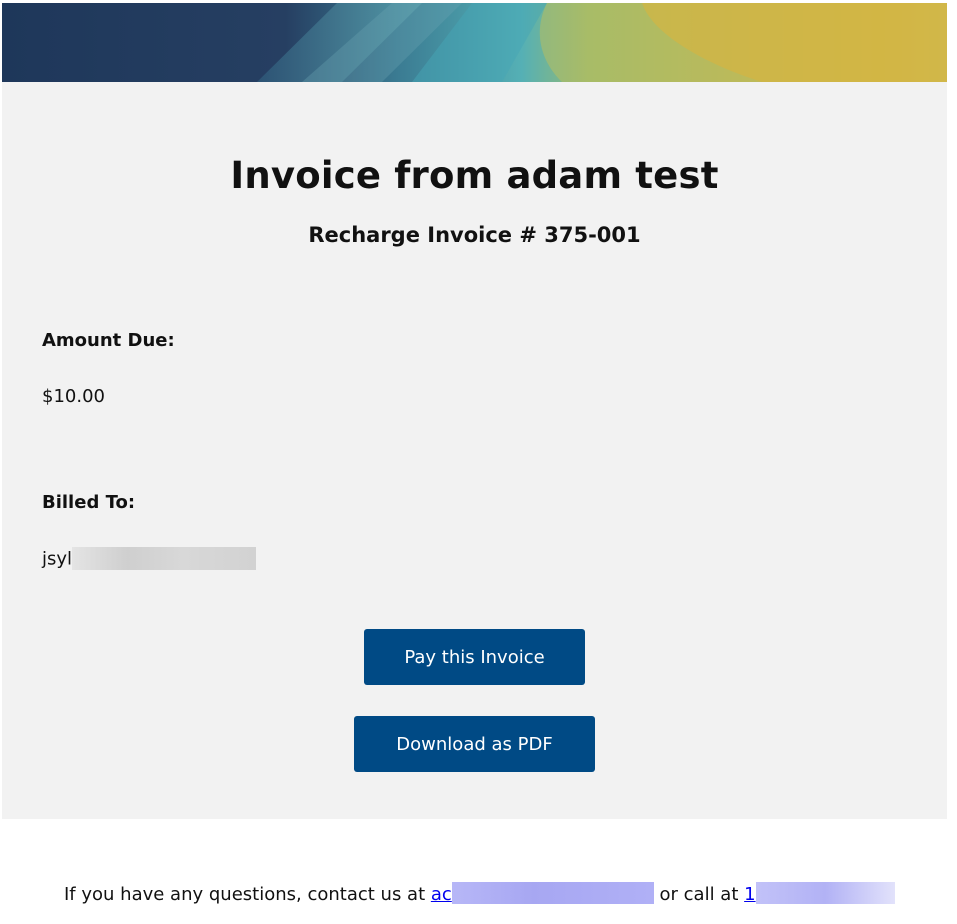 The height and width of the screenshot is (924, 957). I want to click on support-phone-visible: 1, so click(750, 894).